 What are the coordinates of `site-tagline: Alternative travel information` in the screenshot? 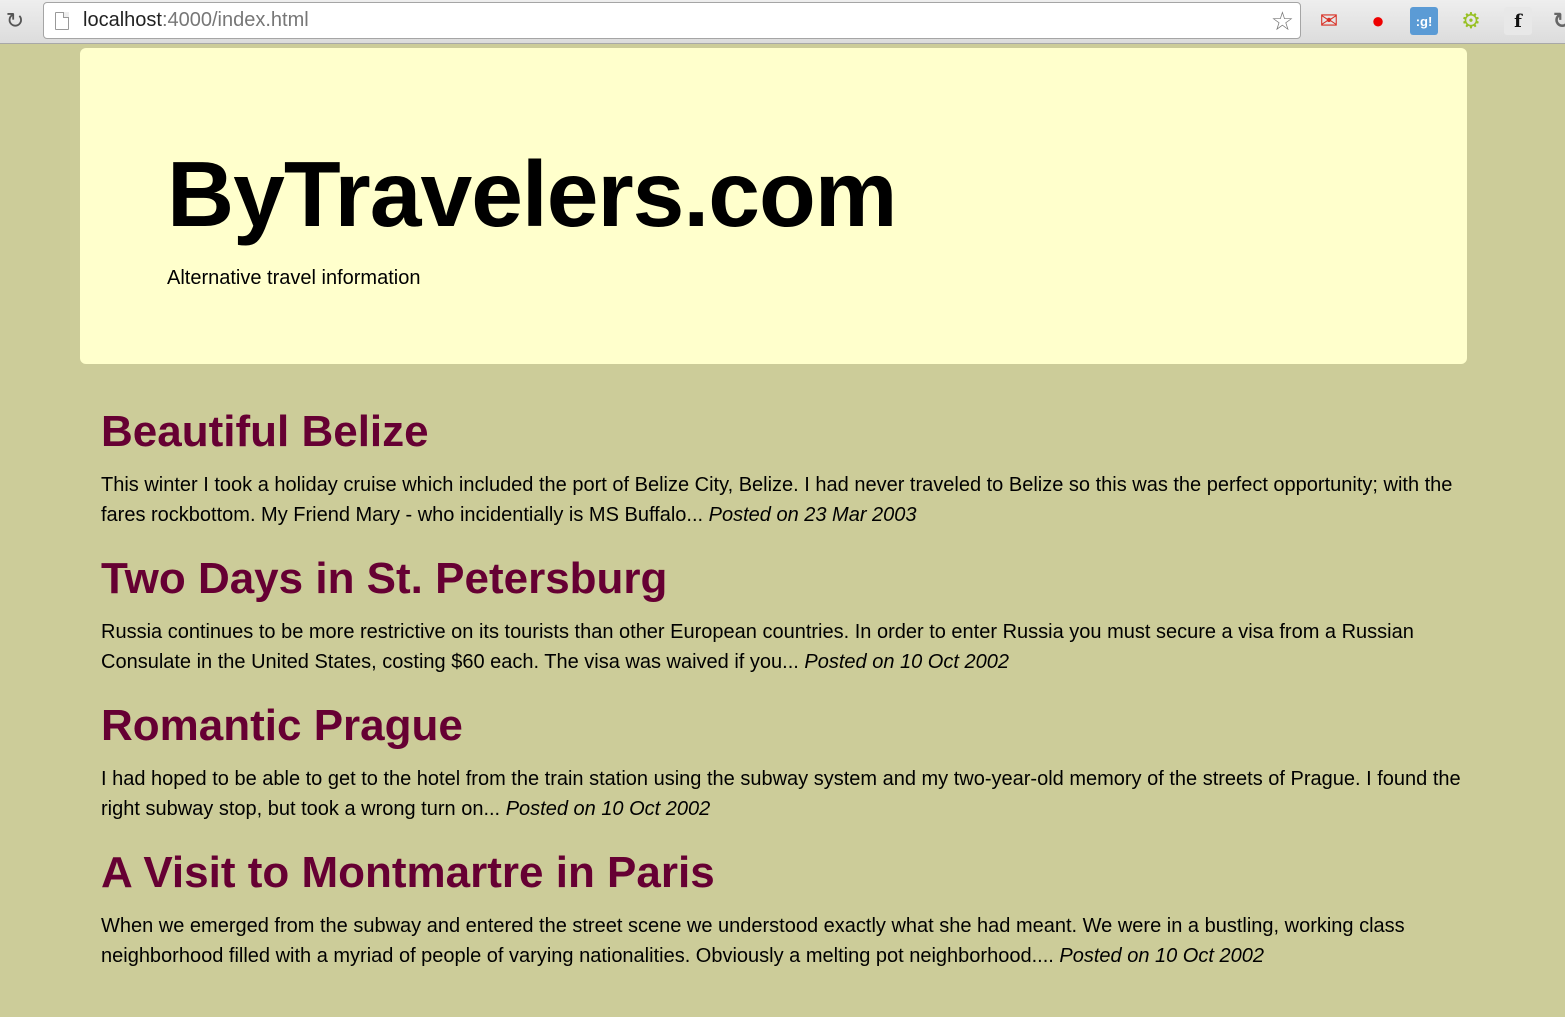 It's located at (294, 278).